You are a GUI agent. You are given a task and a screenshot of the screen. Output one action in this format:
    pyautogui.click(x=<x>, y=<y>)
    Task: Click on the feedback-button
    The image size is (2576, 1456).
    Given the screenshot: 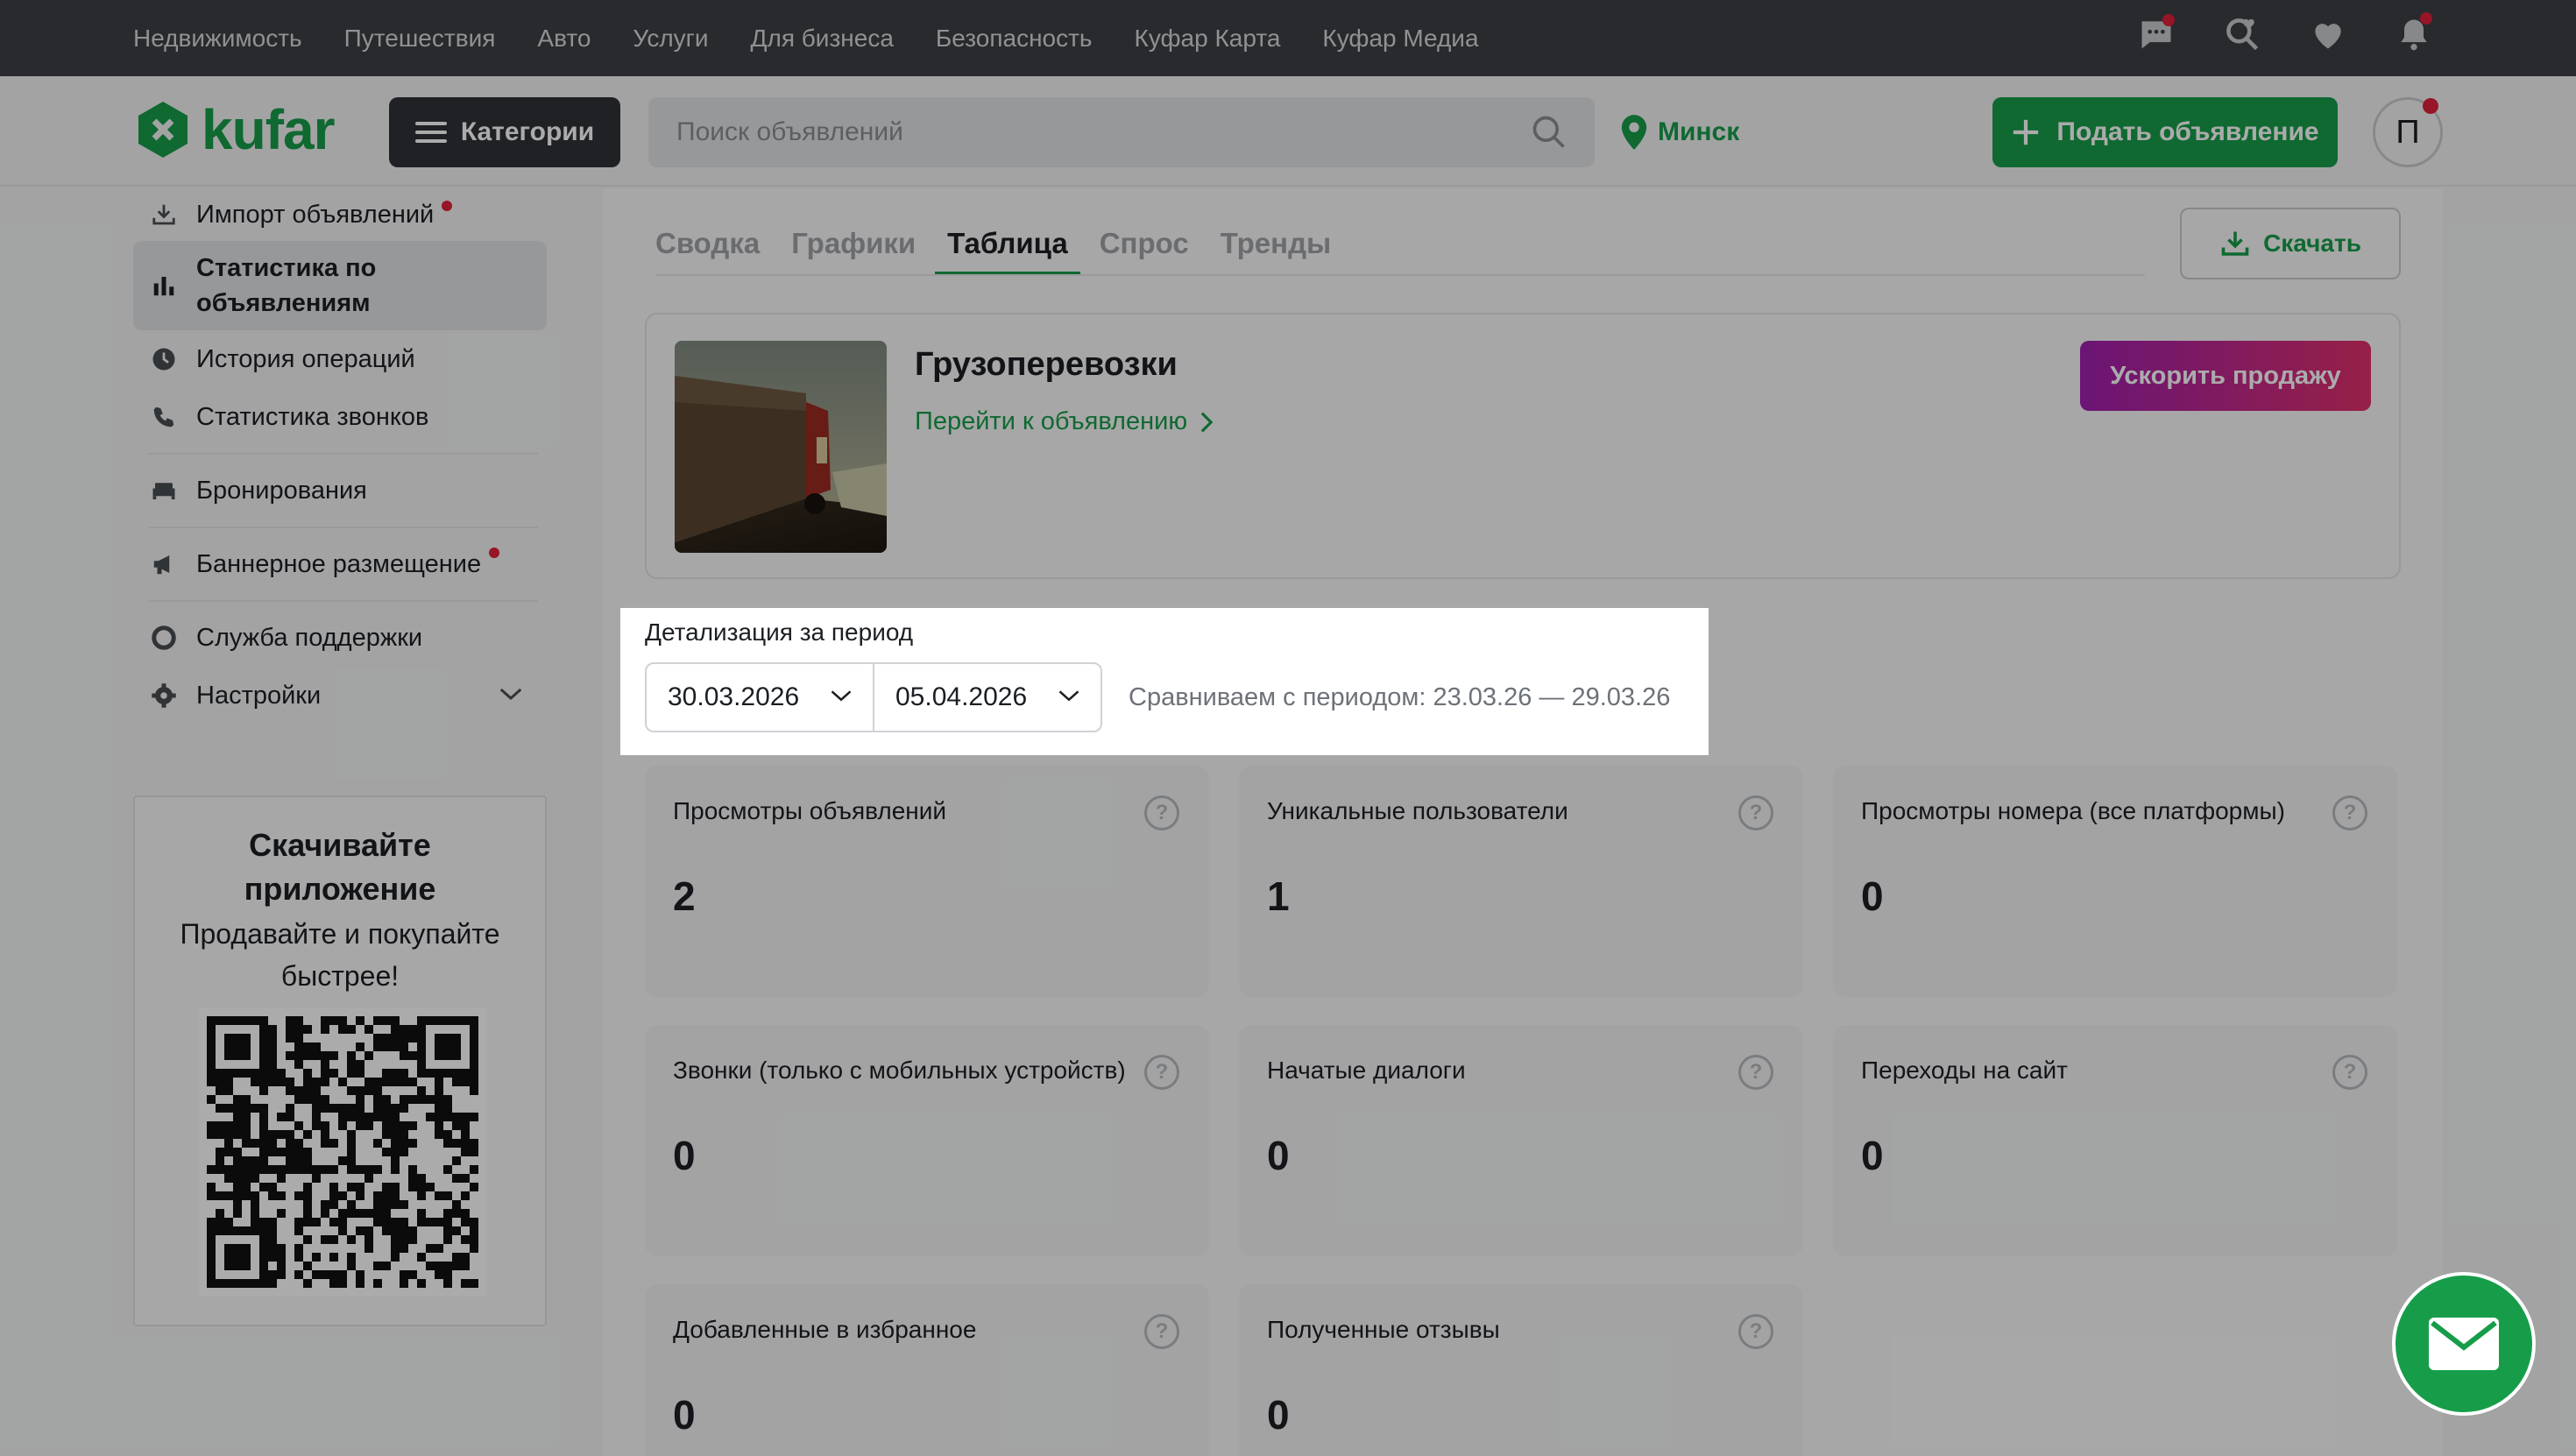 What is the action you would take?
    pyautogui.click(x=2464, y=1344)
    